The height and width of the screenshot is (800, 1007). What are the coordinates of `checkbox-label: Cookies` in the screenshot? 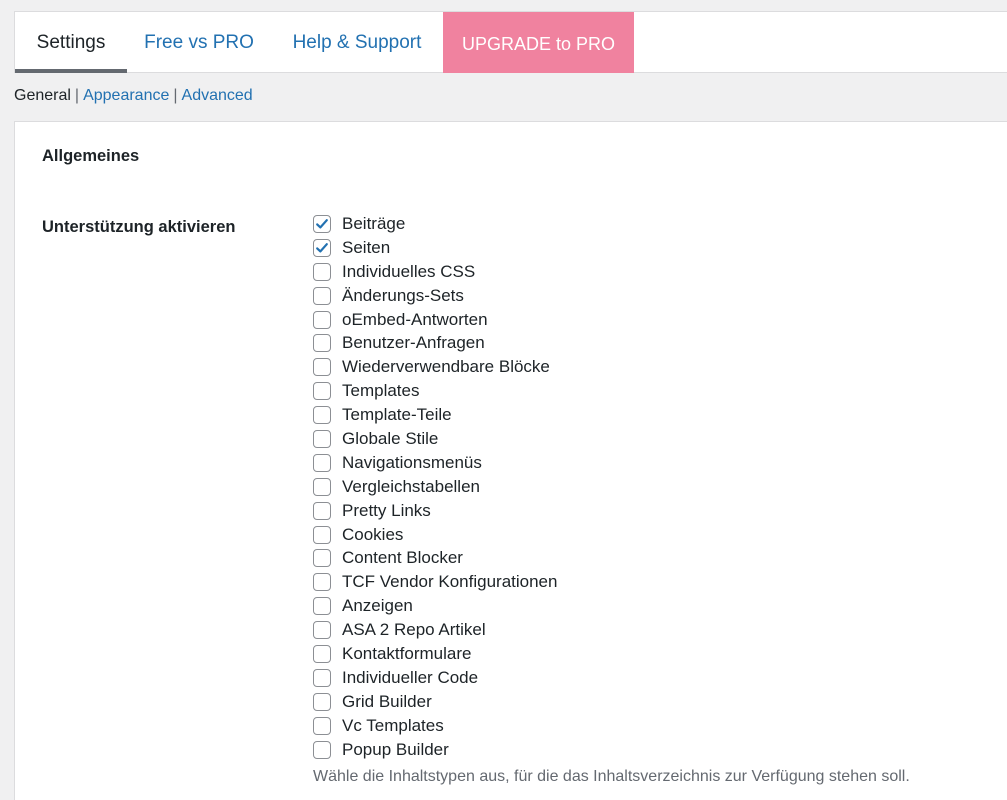 It's located at (373, 534).